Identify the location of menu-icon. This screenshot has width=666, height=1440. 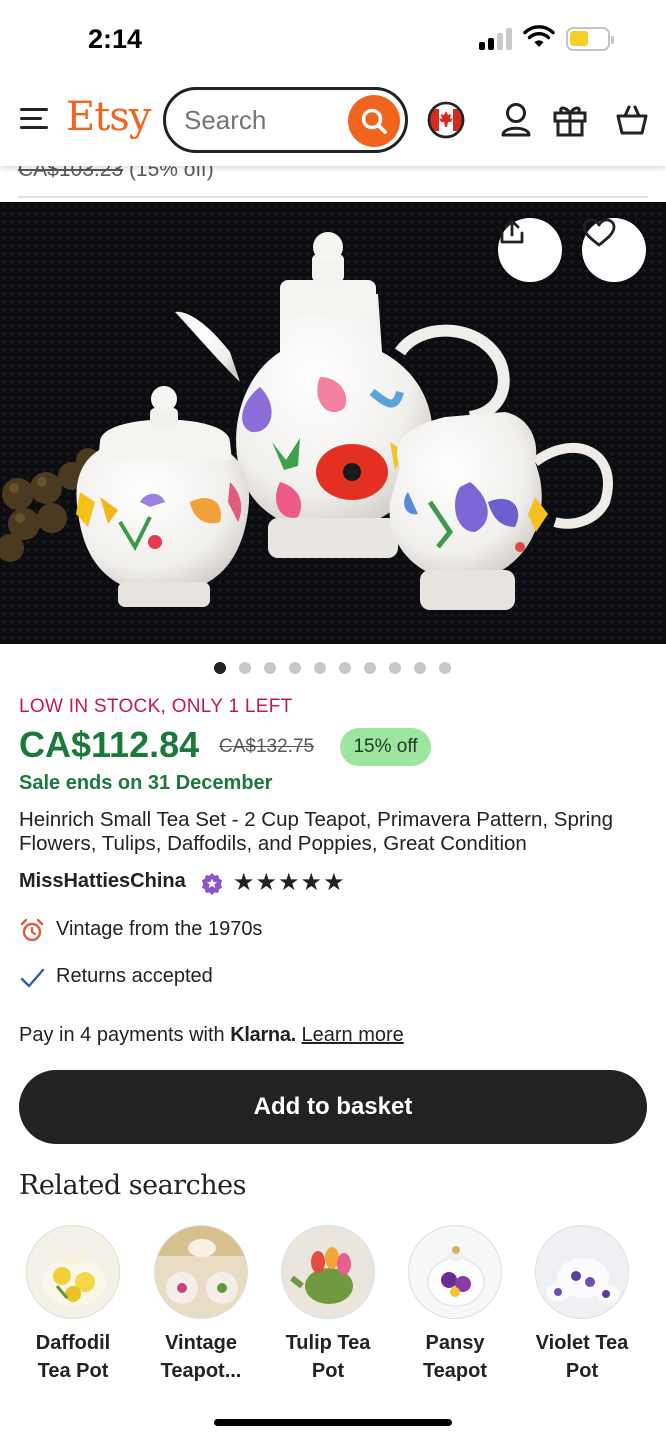
(35, 119).